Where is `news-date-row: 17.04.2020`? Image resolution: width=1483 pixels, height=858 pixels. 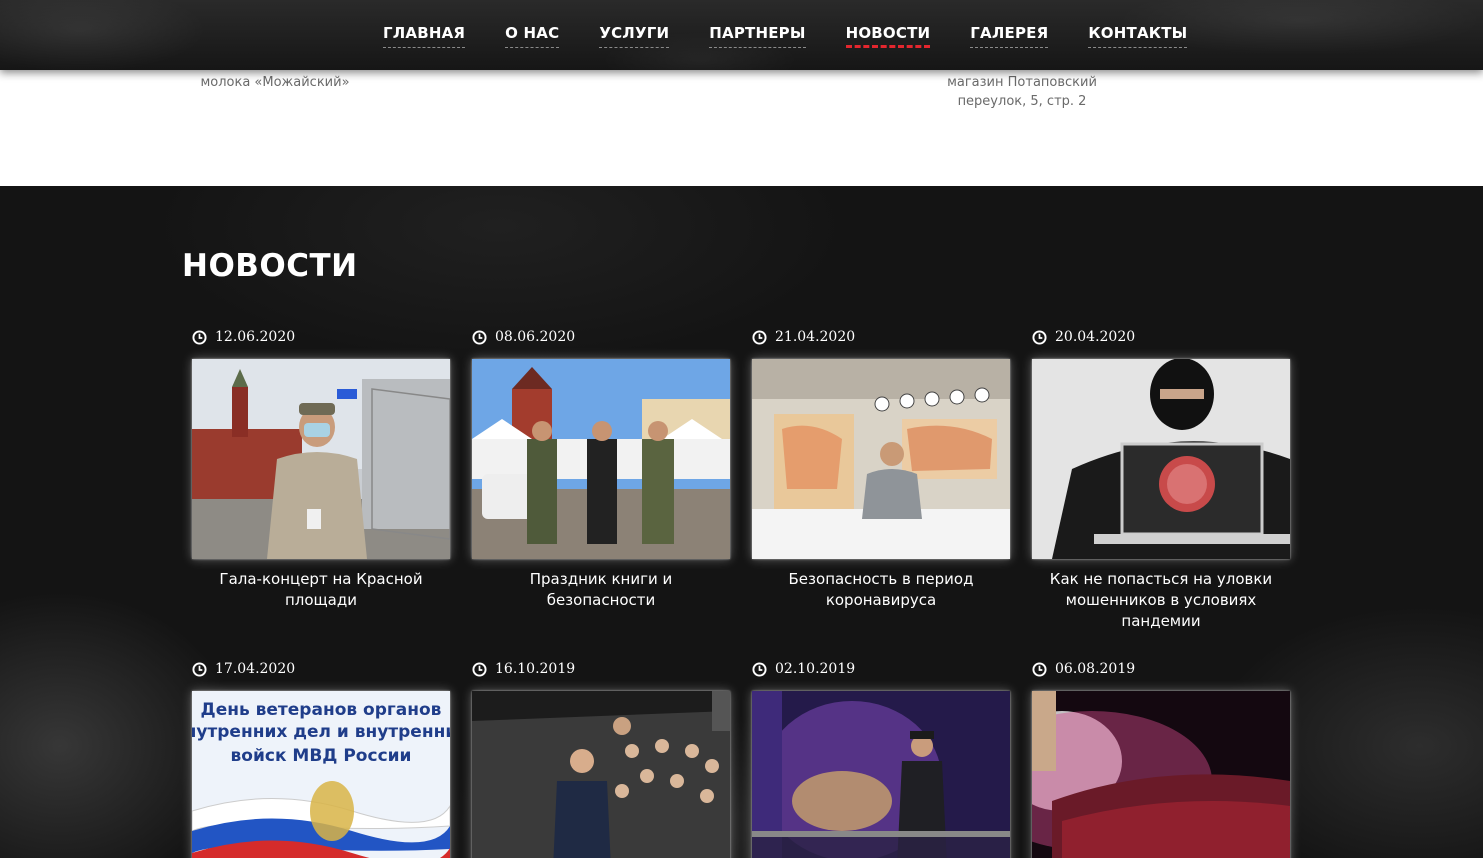
news-date-row: 17.04.2020 is located at coordinates (321, 669).